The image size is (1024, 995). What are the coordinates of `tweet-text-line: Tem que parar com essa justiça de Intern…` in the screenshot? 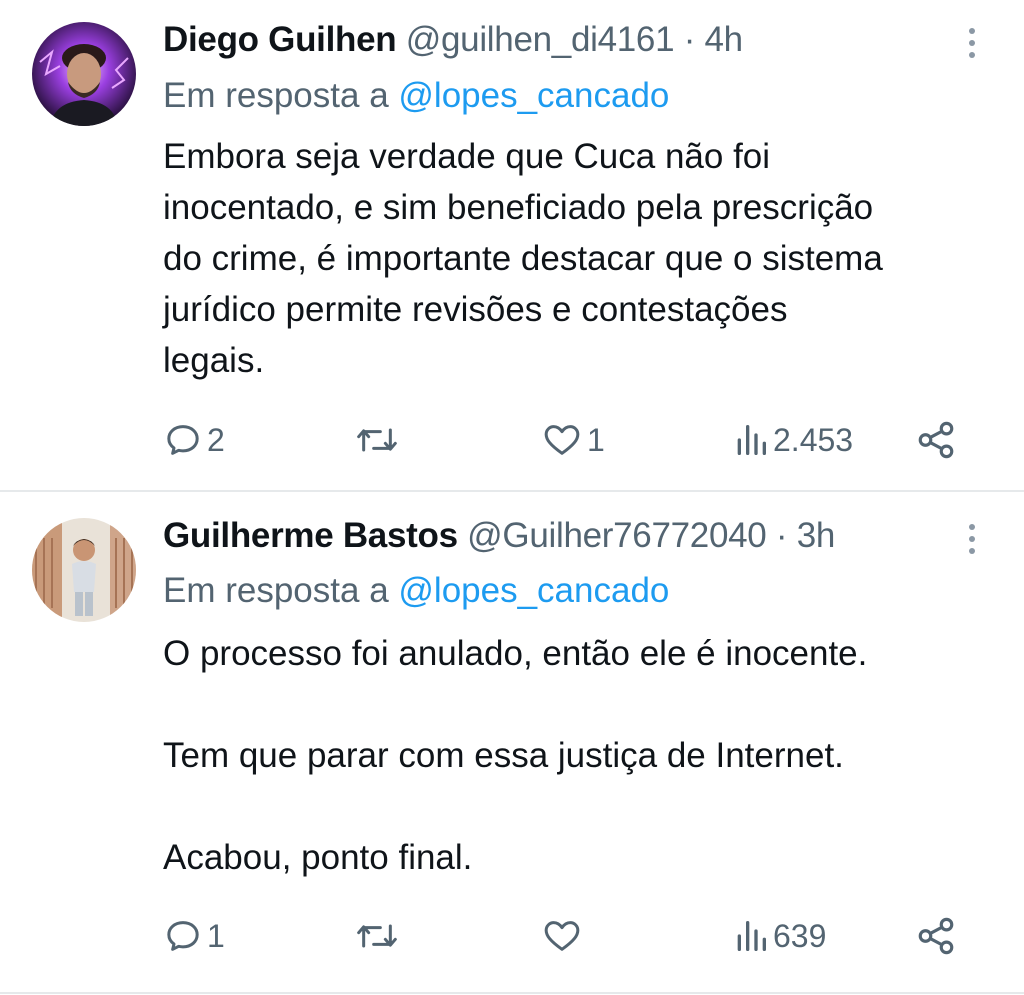 It's located at (503, 755).